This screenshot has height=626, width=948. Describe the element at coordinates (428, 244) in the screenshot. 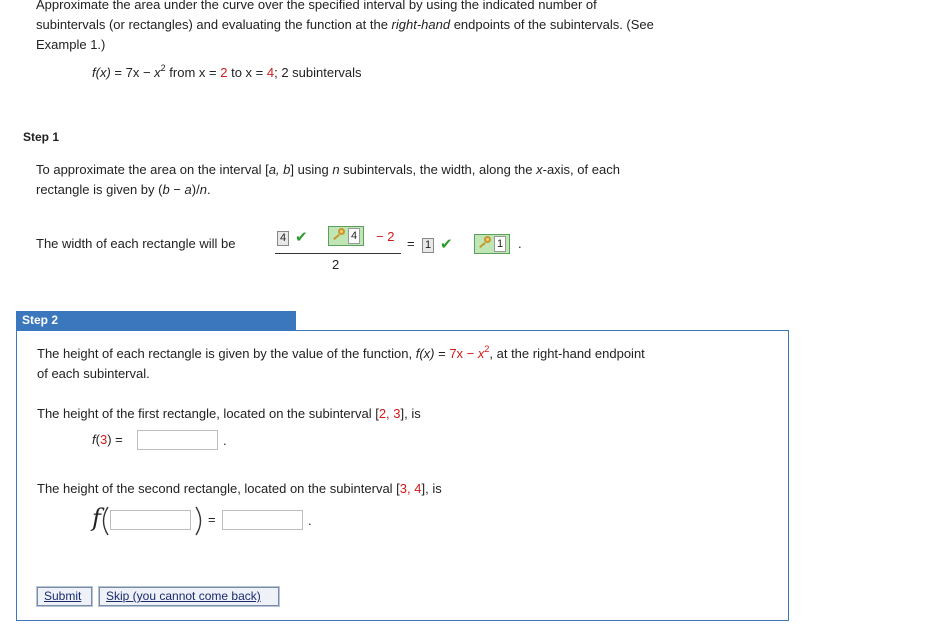

I see `result-given-value: 1` at that location.